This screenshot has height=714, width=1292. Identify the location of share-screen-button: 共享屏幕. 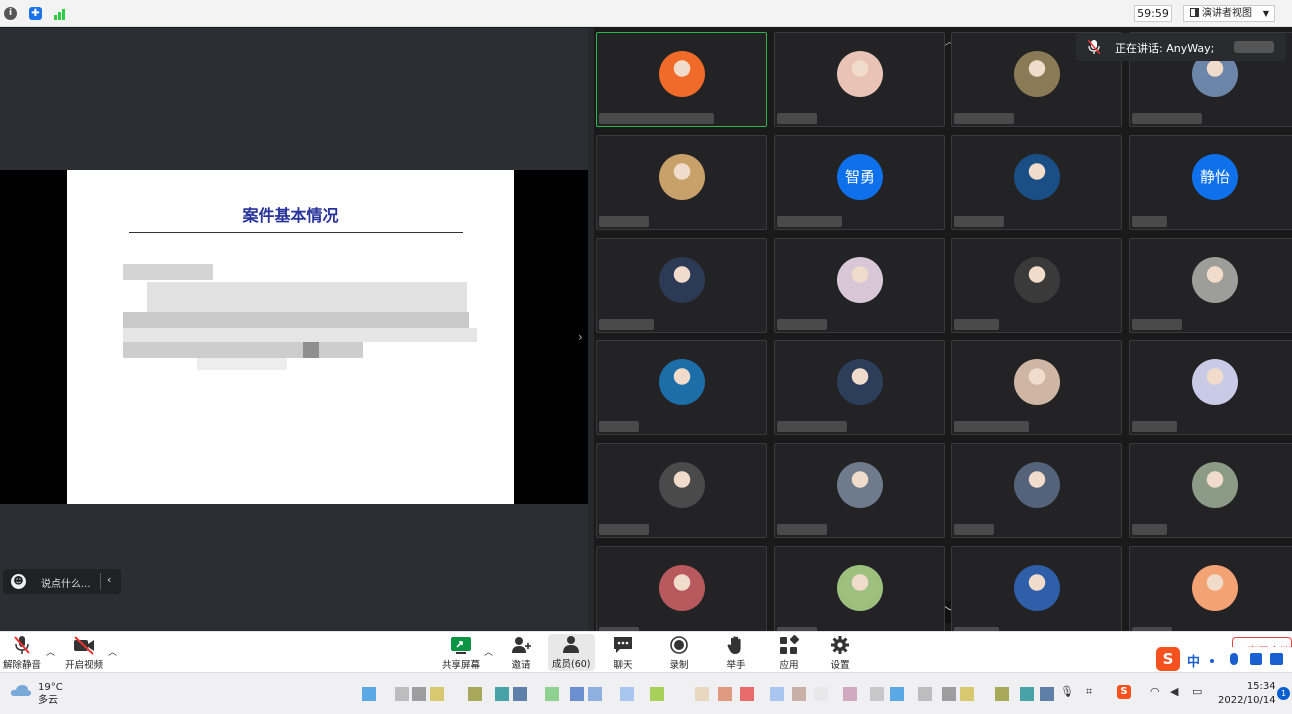
(461, 653).